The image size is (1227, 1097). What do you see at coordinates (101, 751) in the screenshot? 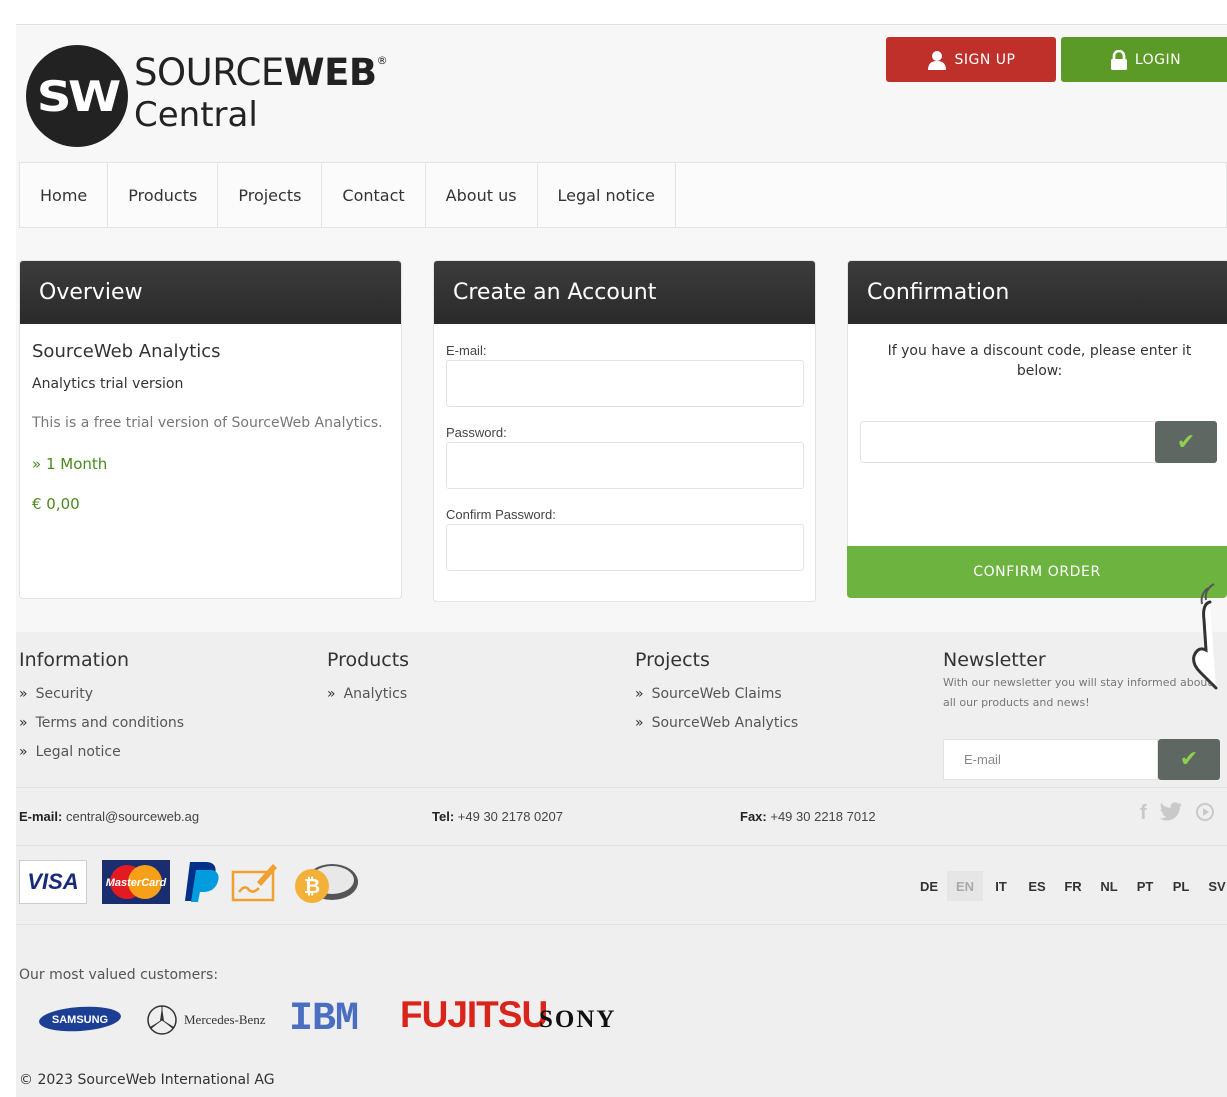
I see `footer-link-legal-notice: » Legal notice` at bounding box center [101, 751].